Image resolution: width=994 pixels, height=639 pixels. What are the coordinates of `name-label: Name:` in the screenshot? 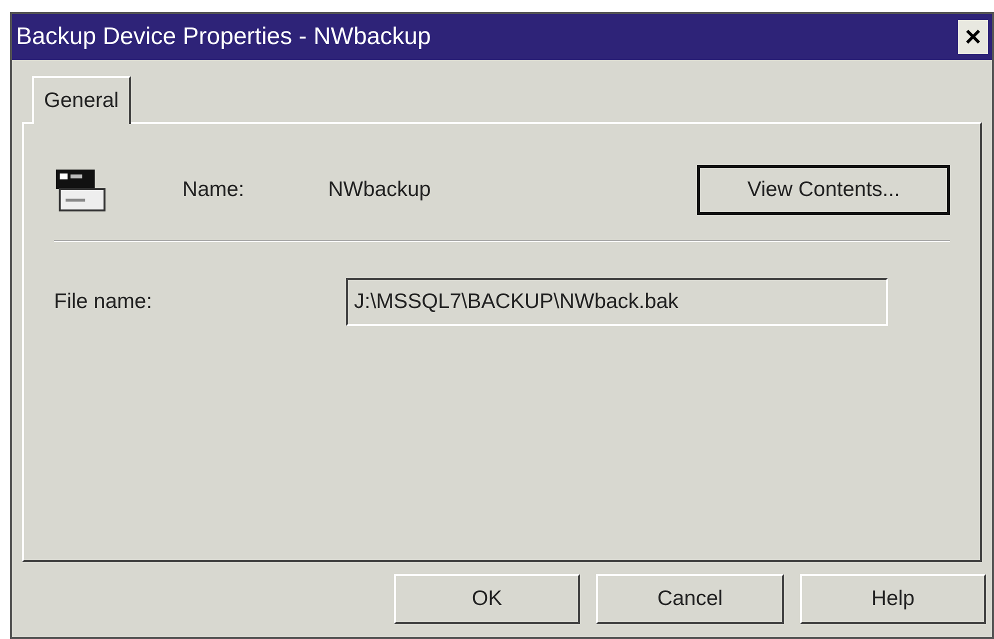 It's located at (214, 190).